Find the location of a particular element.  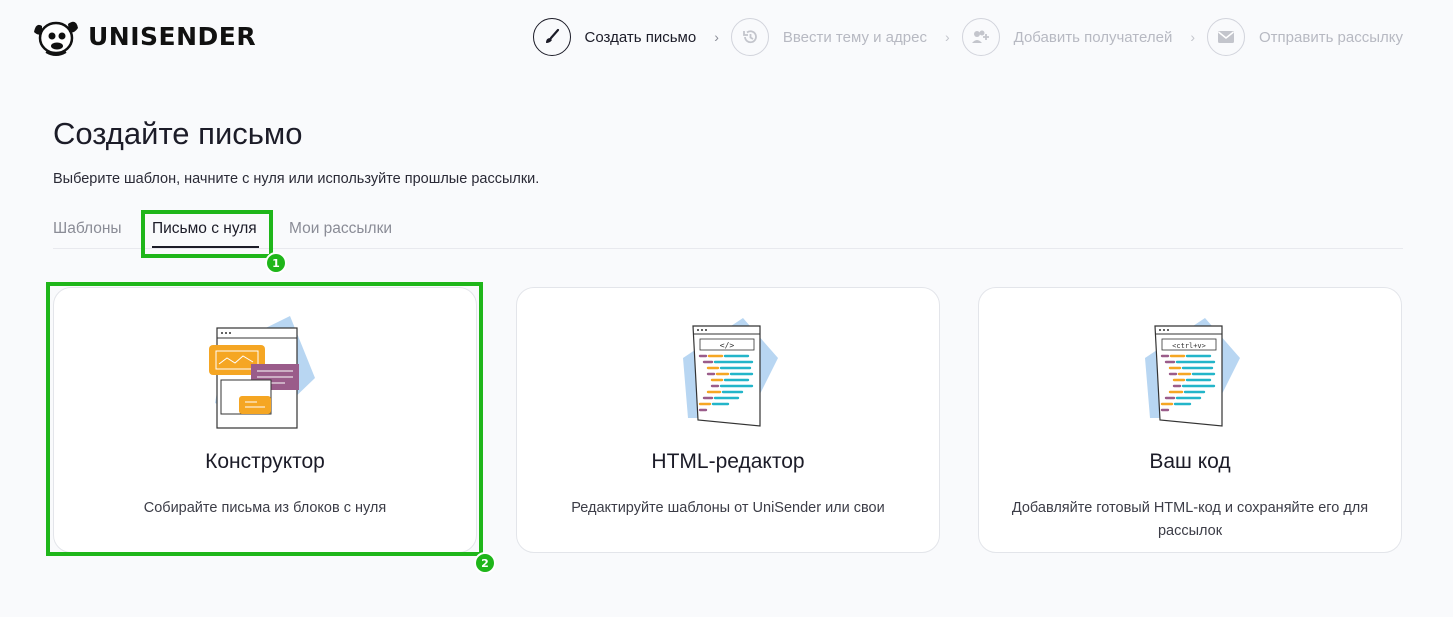

step-label: Ввести тему и адрес is located at coordinates (854, 37).